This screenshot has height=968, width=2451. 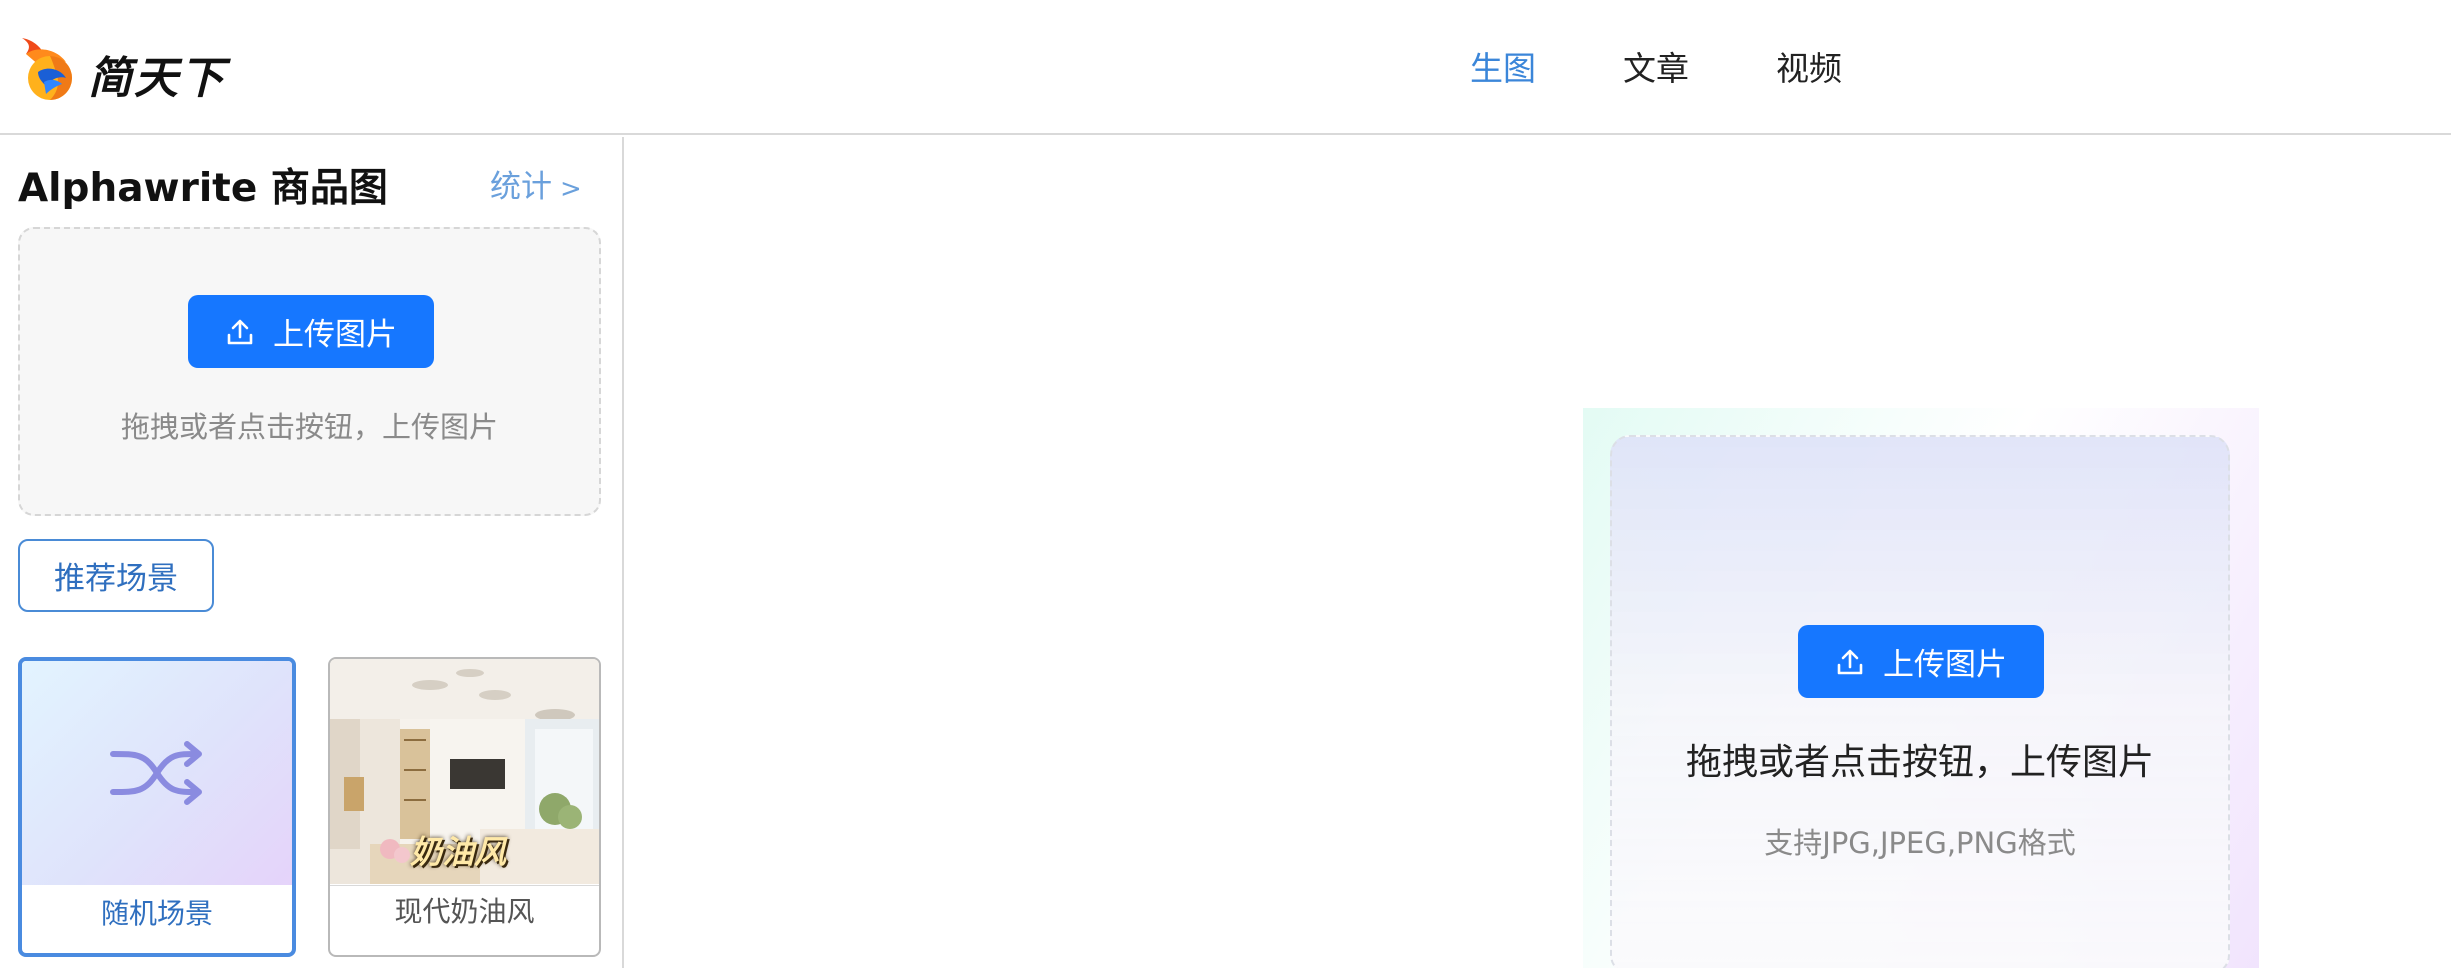 I want to click on top-header: 简天下 生图 文章 视频, so click(x=1225, y=67).